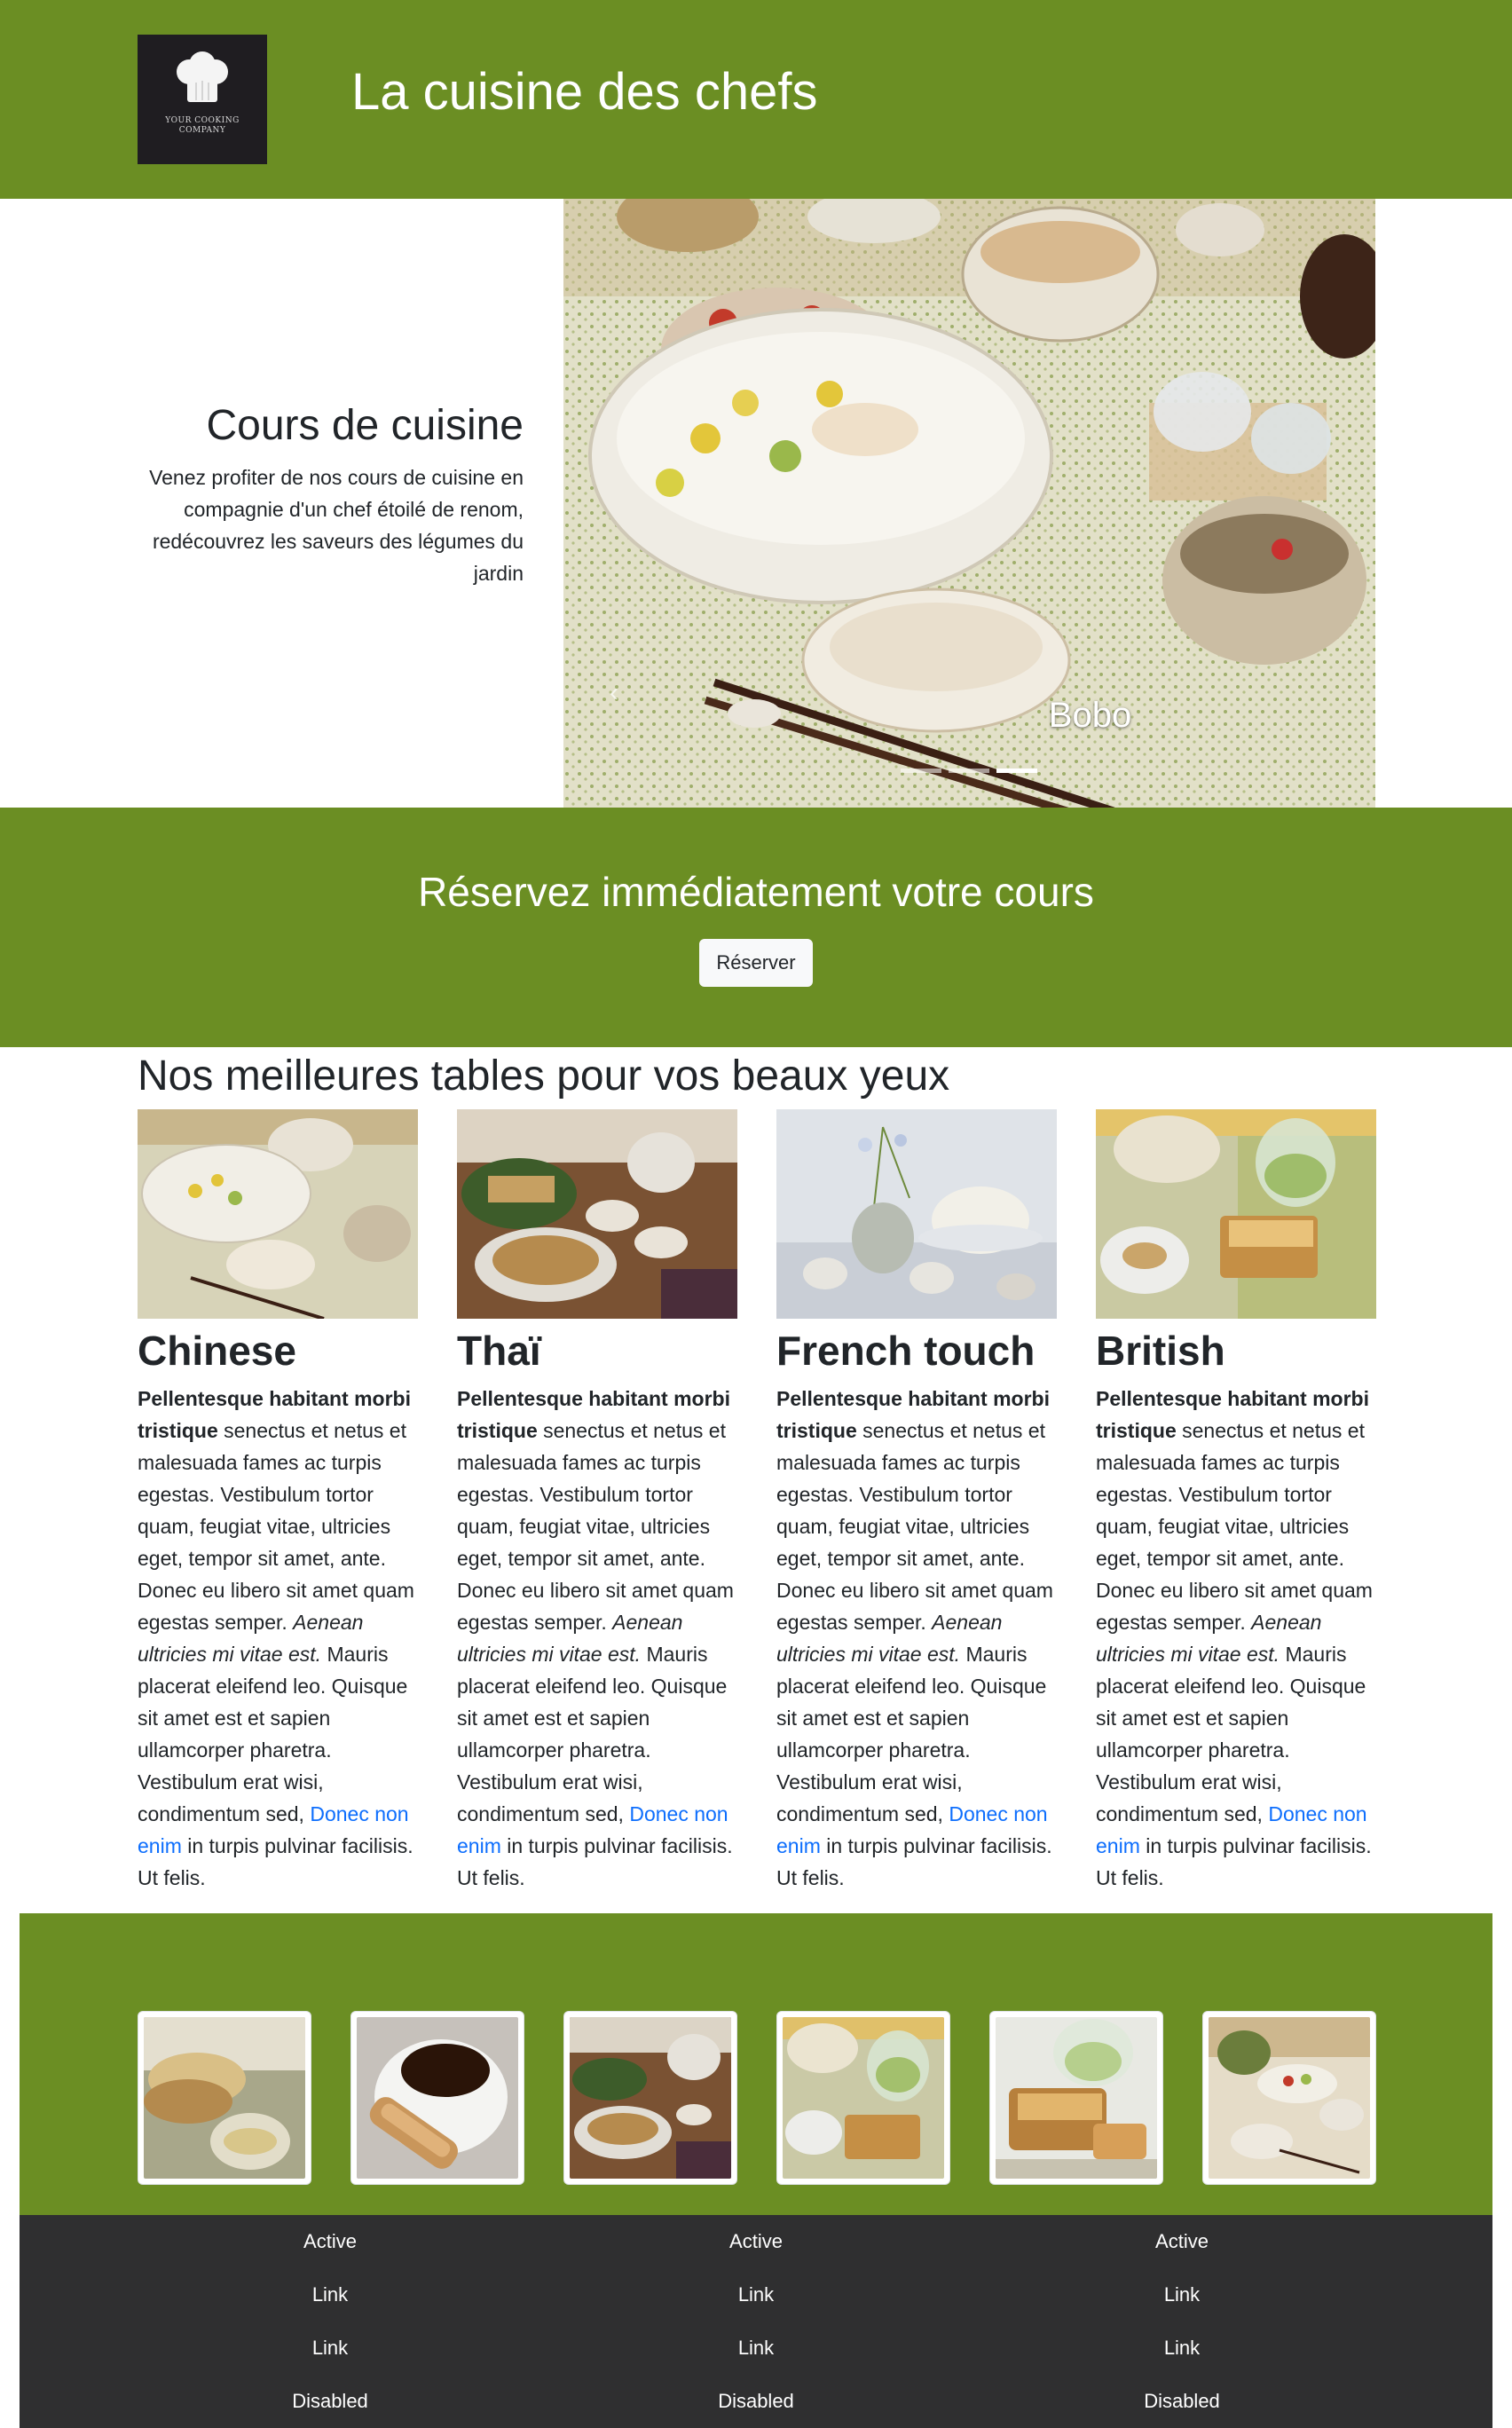 This screenshot has height=2428, width=1512. What do you see at coordinates (584, 92) in the screenshot?
I see `site-title: La cuisine des chefs` at bounding box center [584, 92].